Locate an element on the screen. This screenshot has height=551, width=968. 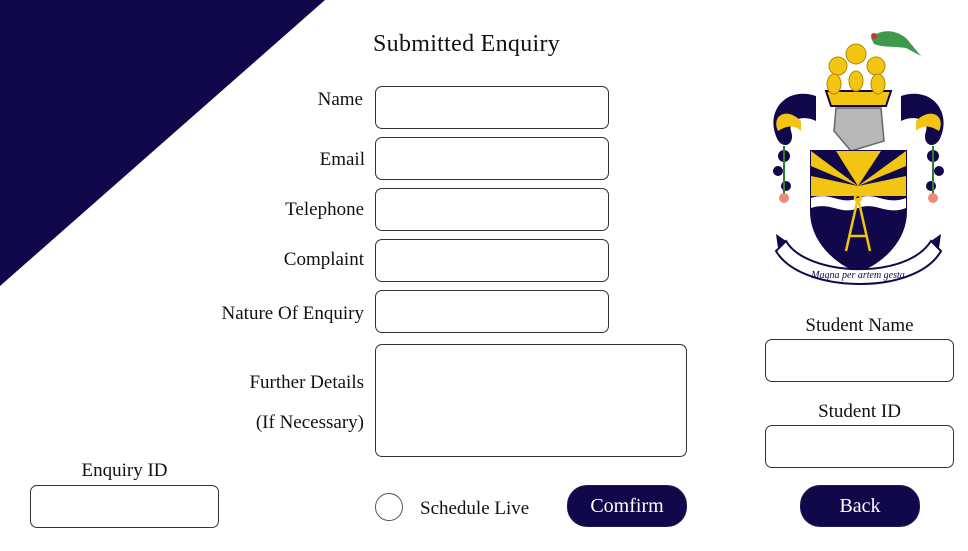
nature-of-enquiry-label: Nature Of Enquiry is located at coordinates (292, 313).